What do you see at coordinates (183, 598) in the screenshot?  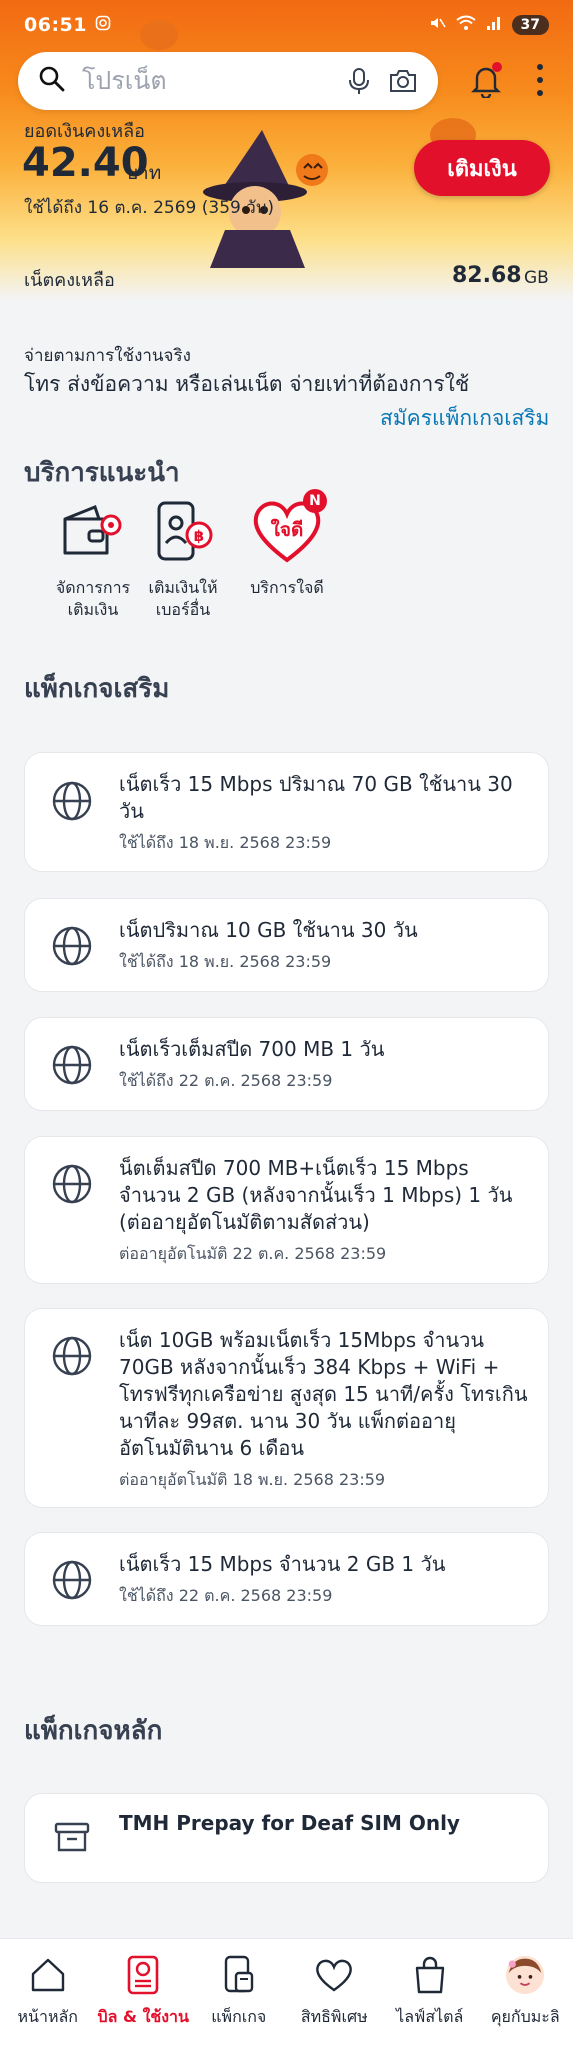 I see `service-label: เติมเงินให้ เบอร์อื่น` at bounding box center [183, 598].